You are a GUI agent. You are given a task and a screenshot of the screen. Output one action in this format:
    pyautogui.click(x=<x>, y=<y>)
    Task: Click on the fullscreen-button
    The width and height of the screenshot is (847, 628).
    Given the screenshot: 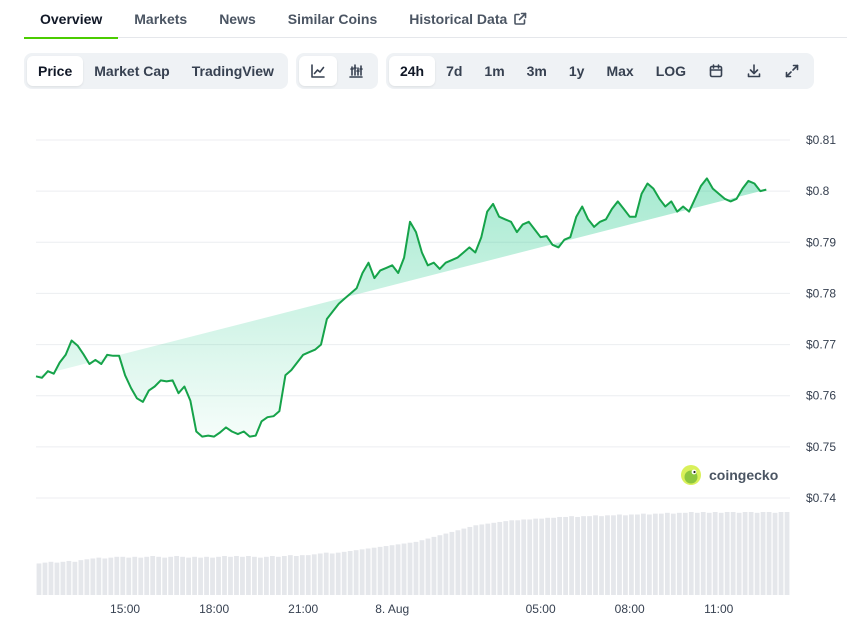 What is the action you would take?
    pyautogui.click(x=792, y=71)
    